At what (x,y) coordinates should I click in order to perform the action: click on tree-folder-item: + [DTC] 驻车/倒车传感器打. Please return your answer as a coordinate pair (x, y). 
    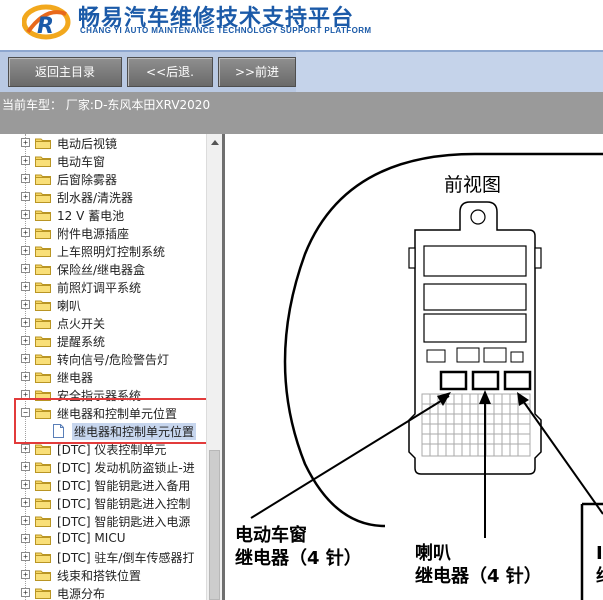
    Looking at the image, I should click on (103, 557).